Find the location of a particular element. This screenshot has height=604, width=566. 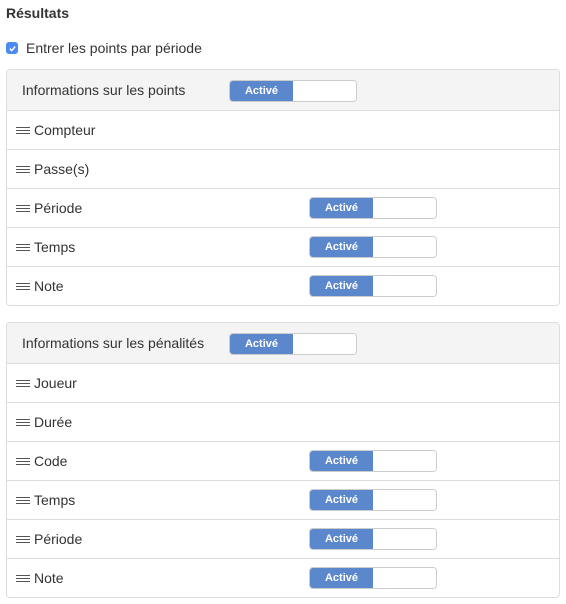

points-panel-toggle: Activé is located at coordinates (293, 91).